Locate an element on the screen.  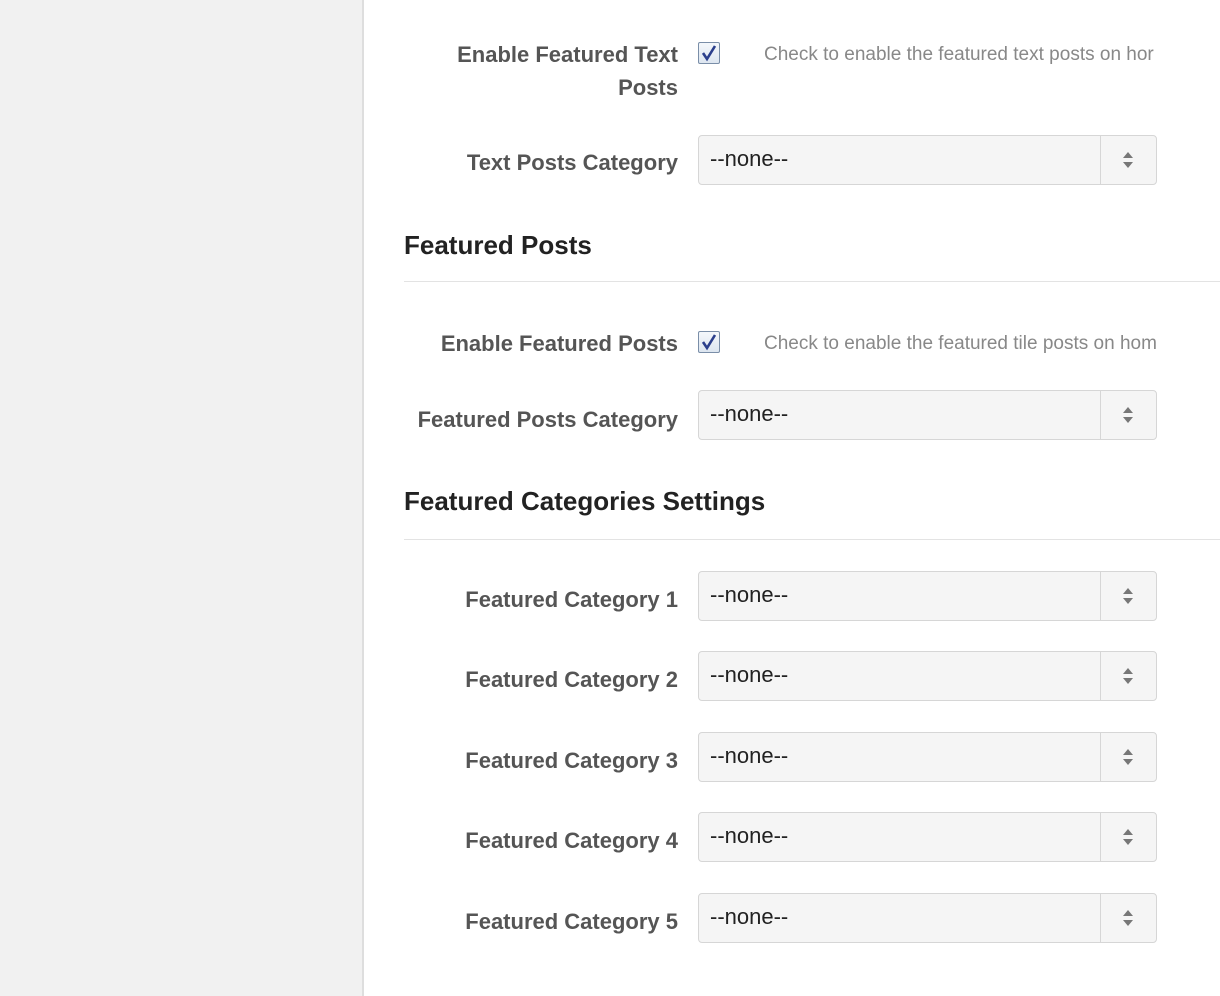
text-posts-category-select: --none-- is located at coordinates (927, 160).